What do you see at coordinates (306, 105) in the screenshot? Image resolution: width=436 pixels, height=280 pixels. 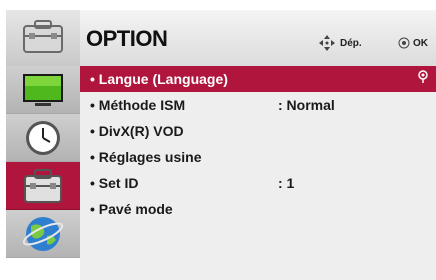 I see `menu-item-value: : Normal` at bounding box center [306, 105].